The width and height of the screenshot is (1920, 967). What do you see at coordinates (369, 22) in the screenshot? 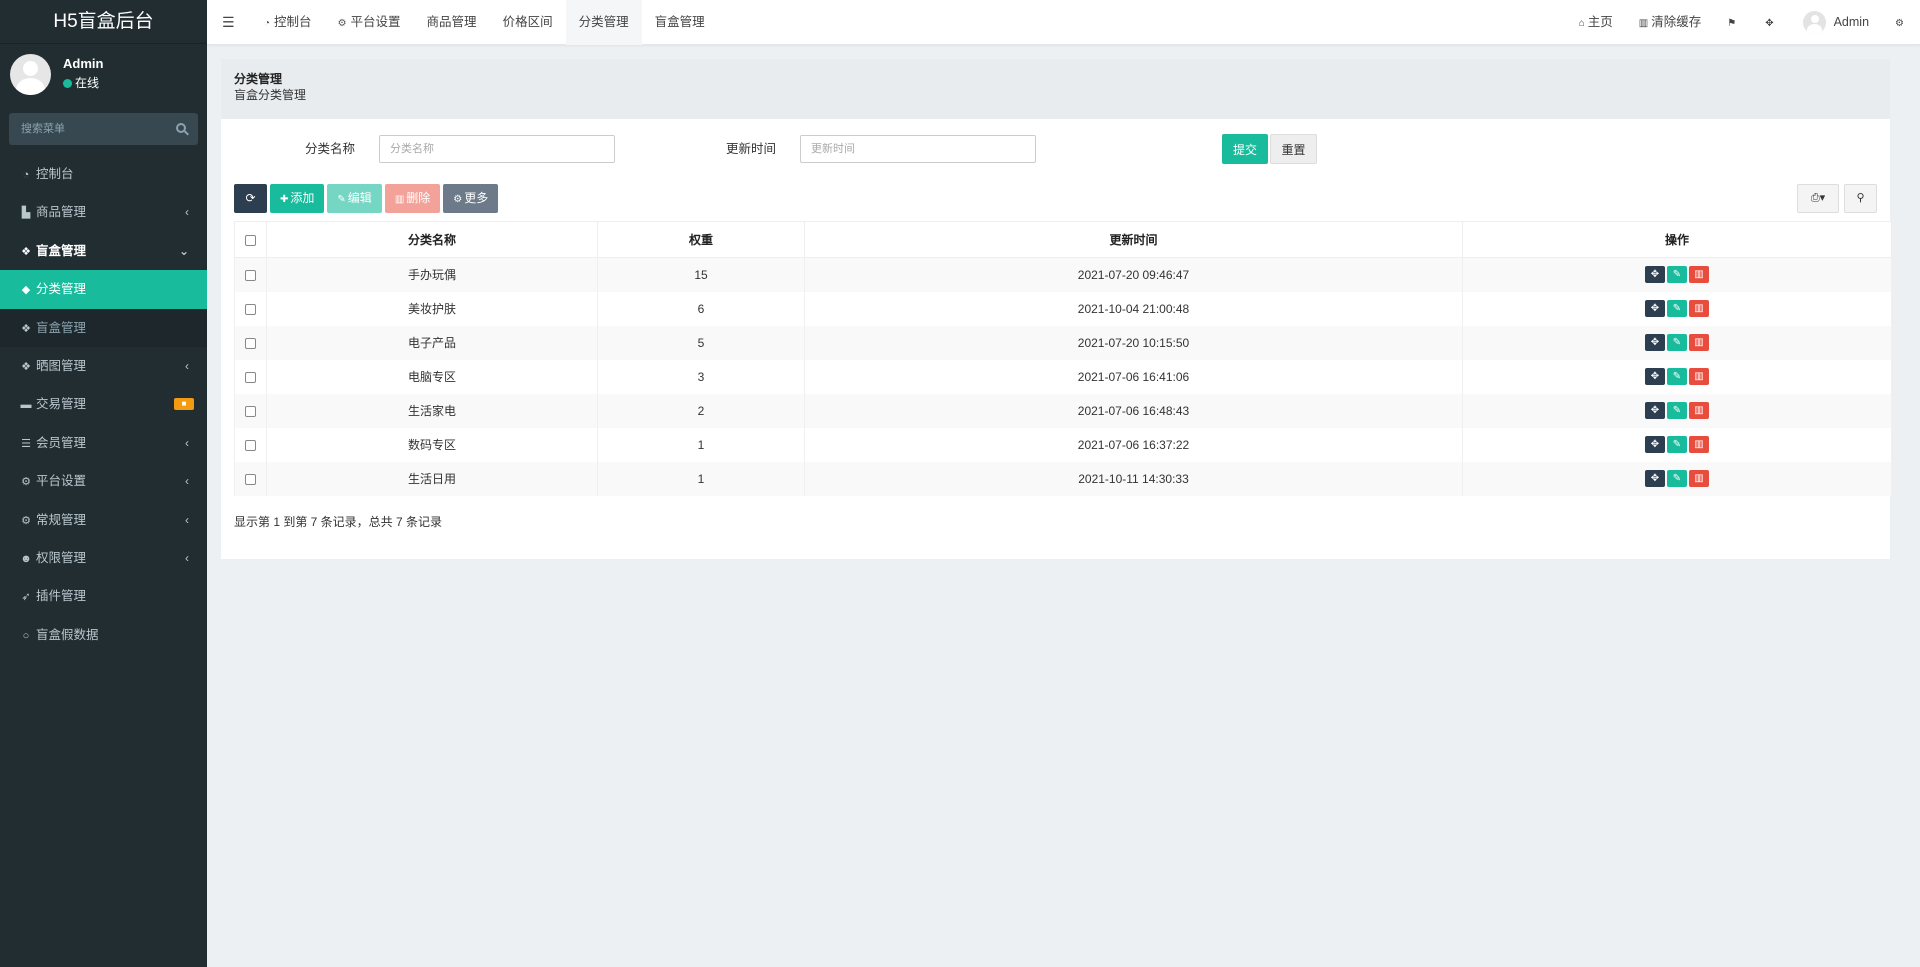
I see `tab-platform-settings: ⚙ 平台设置` at bounding box center [369, 22].